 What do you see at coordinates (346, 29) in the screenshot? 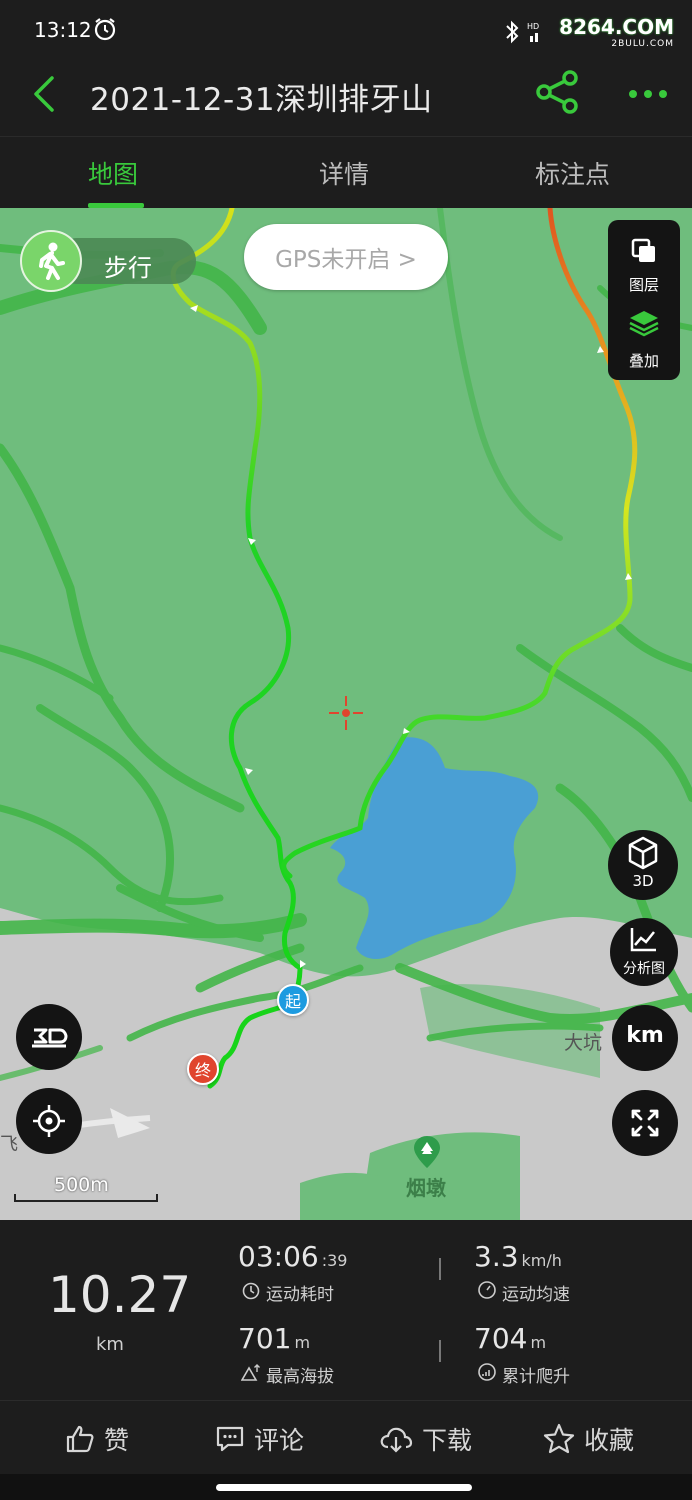
I see `status-bar: 13:12 HD 8264.COM 2BULU.COM` at bounding box center [346, 29].